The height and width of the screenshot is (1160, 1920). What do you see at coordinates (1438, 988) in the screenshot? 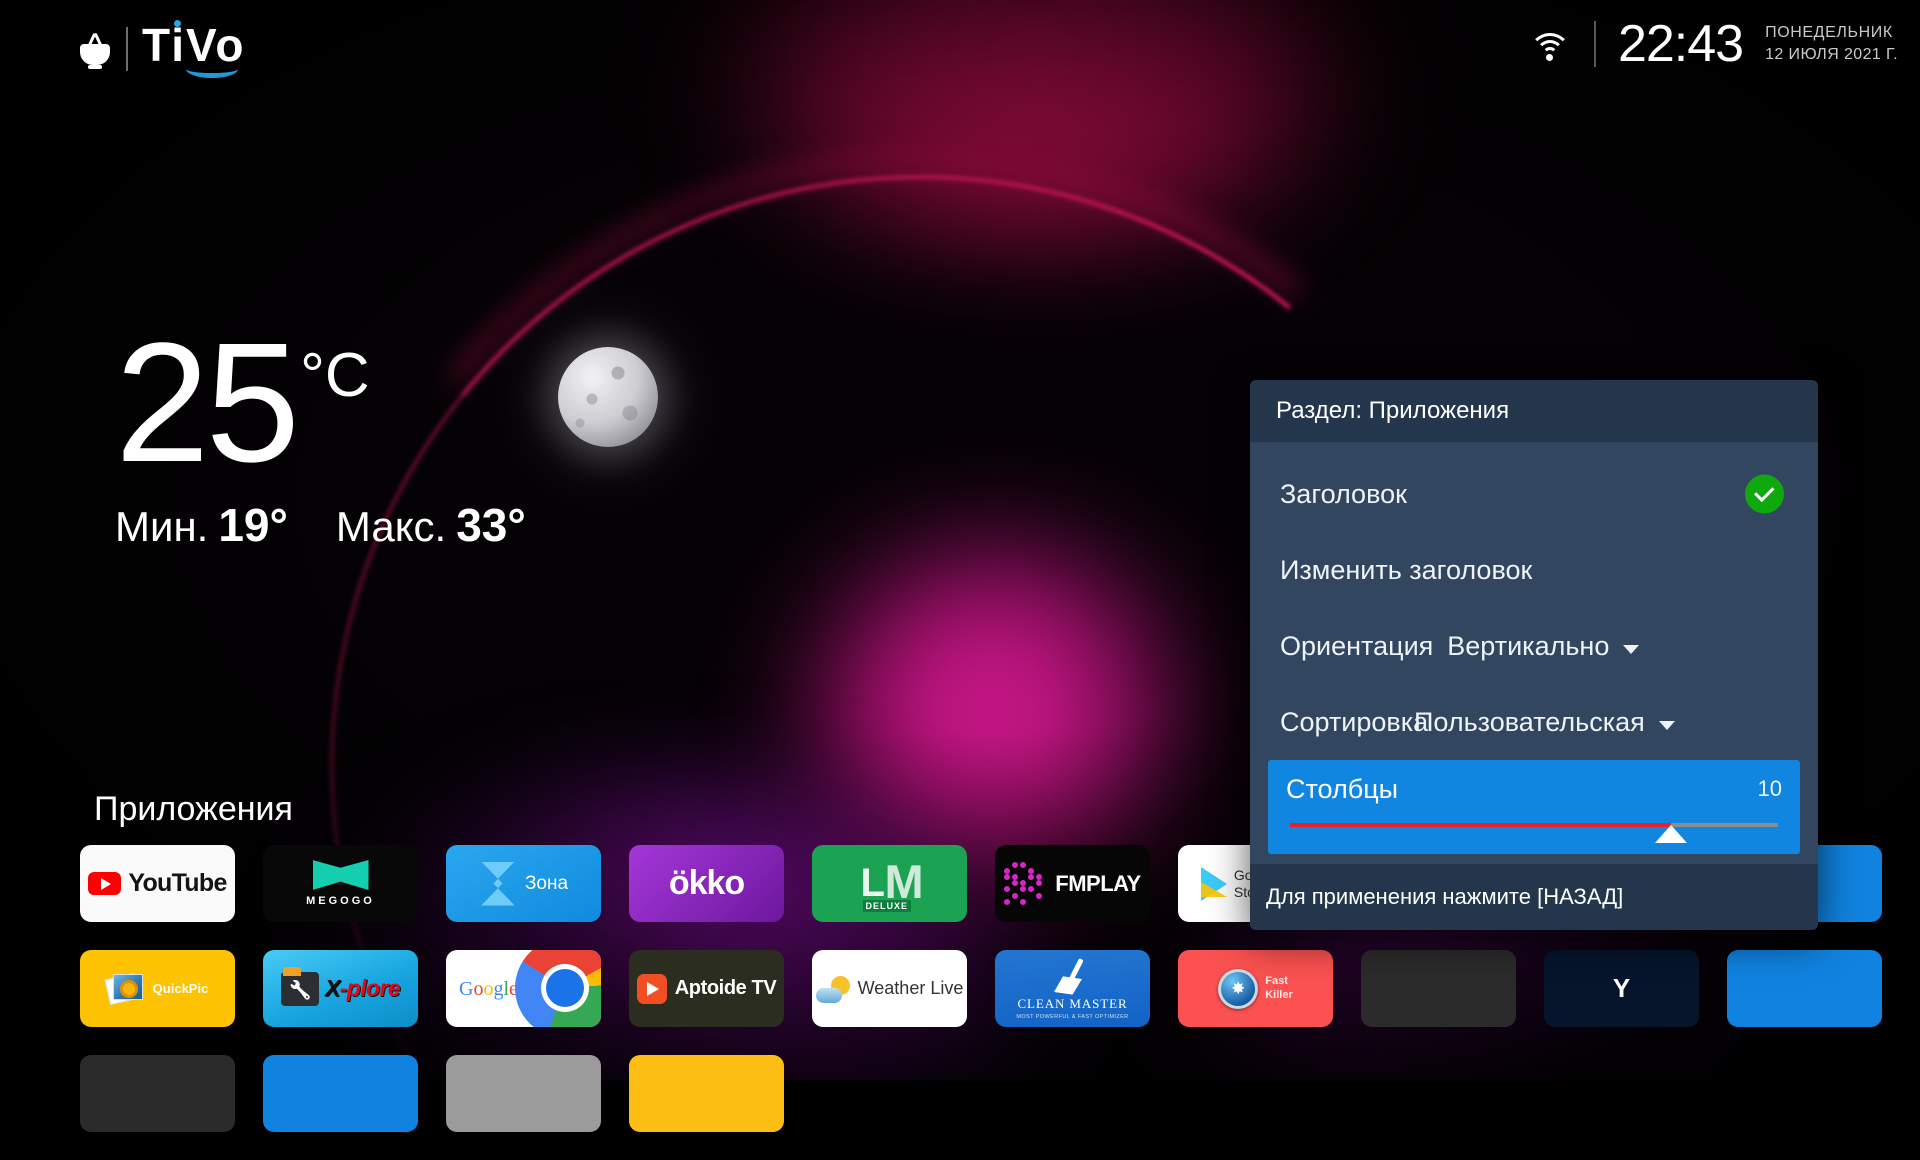
I see `app-tile-unnamed-dark` at bounding box center [1438, 988].